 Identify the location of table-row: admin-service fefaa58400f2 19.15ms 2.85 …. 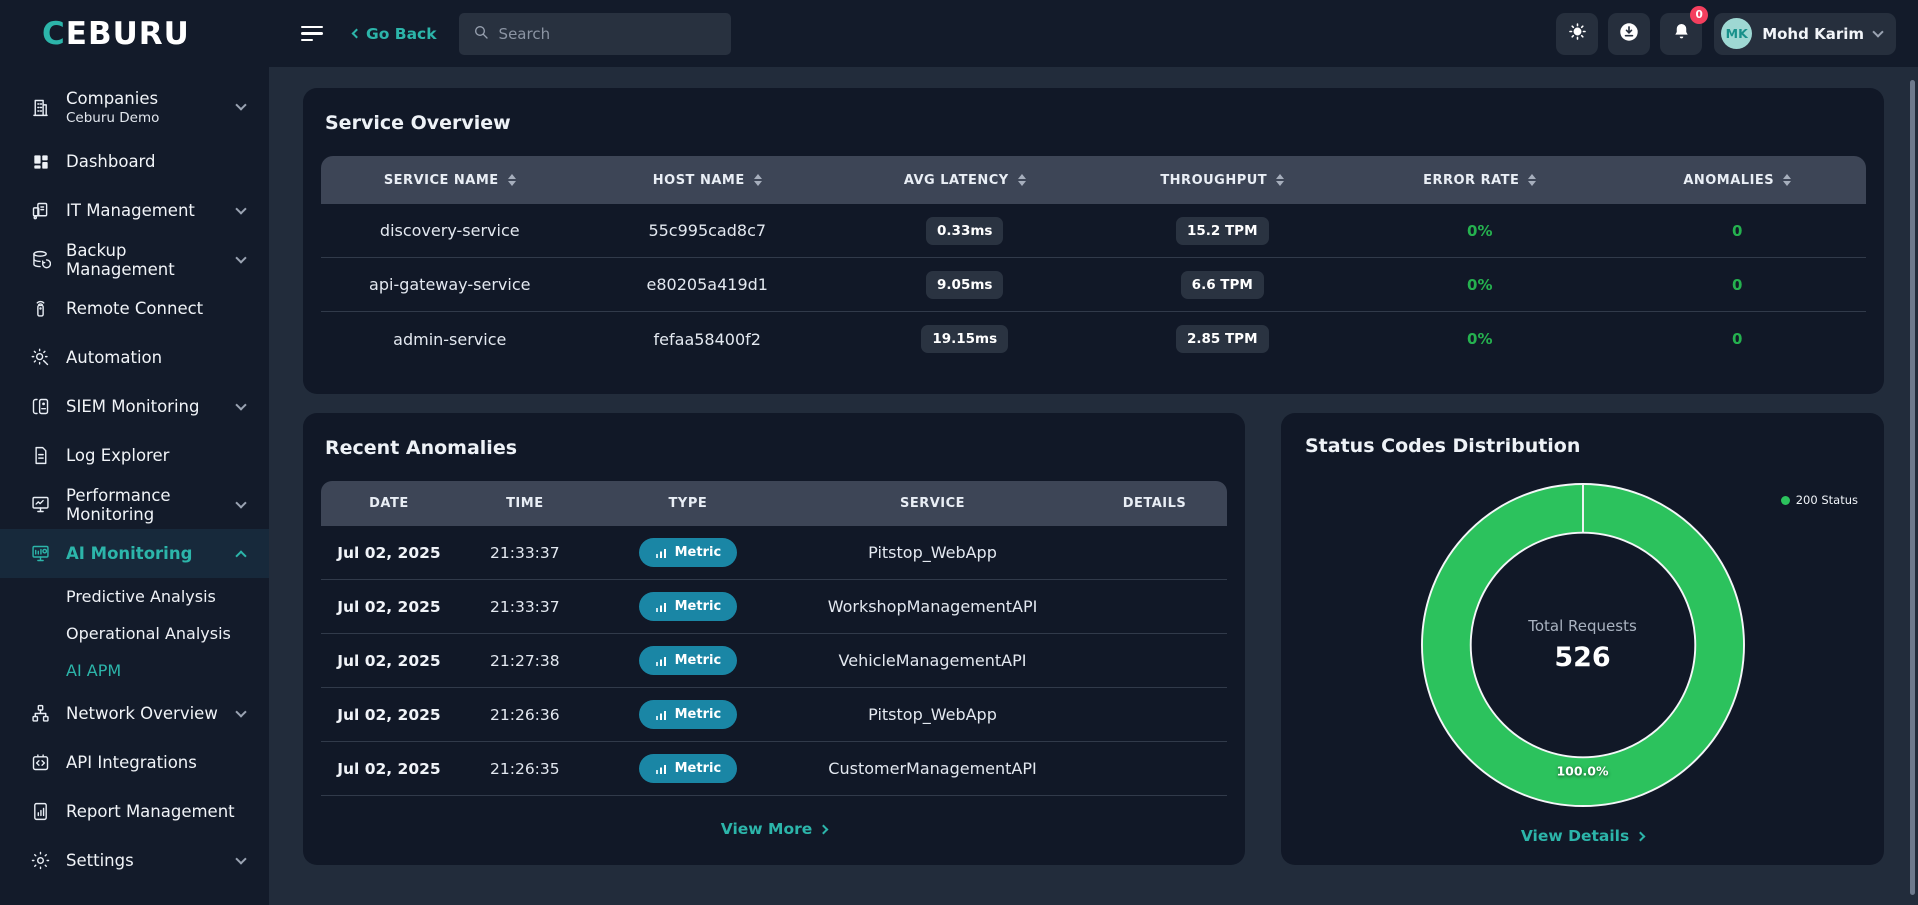
(1093, 339).